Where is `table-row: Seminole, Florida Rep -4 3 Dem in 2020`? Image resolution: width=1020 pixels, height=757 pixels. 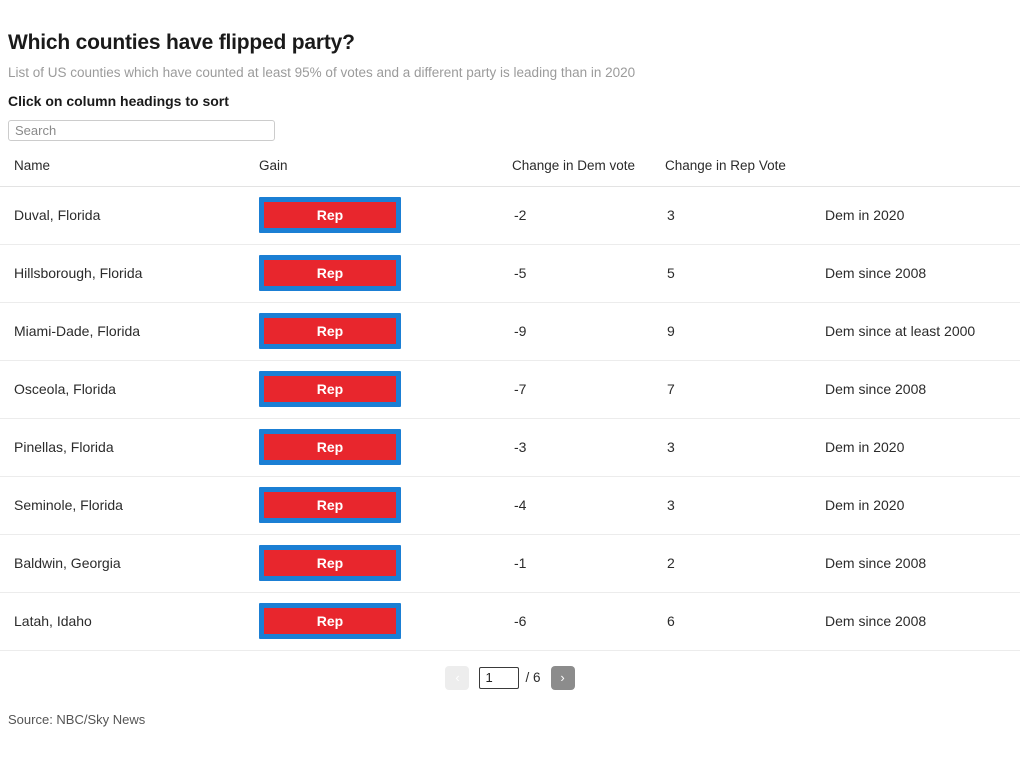
table-row: Seminole, Florida Rep -4 3 Dem in 2020 is located at coordinates (510, 505).